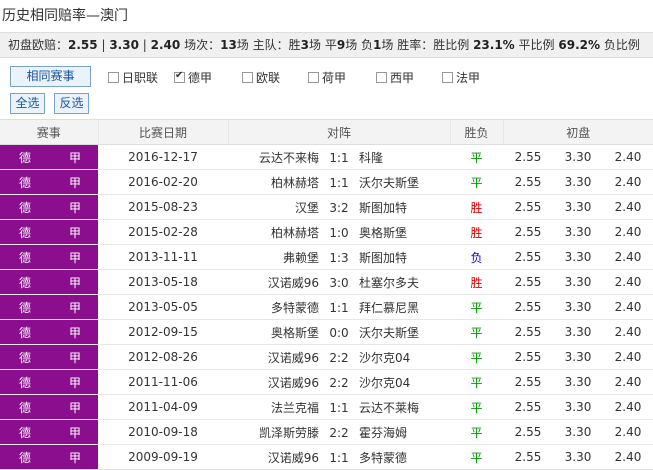  What do you see at coordinates (404, 307) in the screenshot?
I see `away-team: 拜仁慕尼黑` at bounding box center [404, 307].